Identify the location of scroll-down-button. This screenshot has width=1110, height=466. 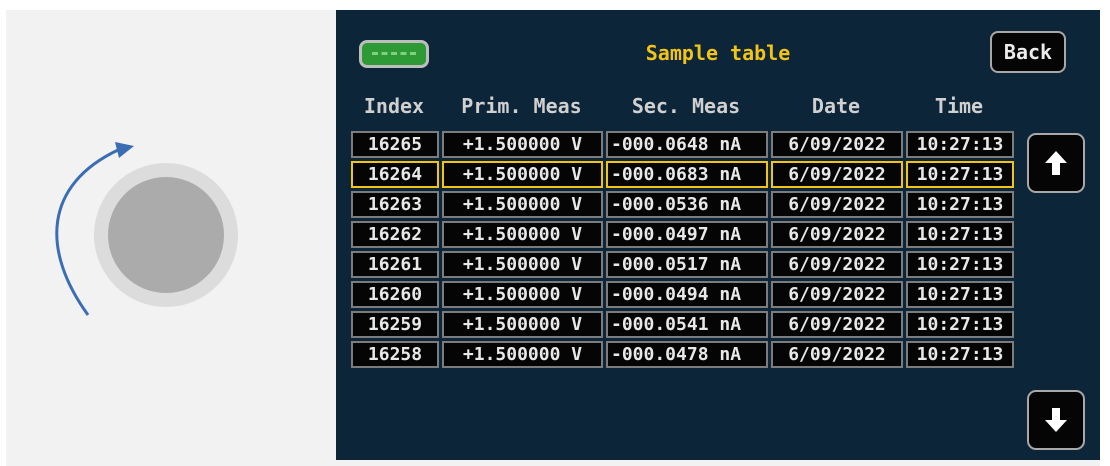
(1056, 420).